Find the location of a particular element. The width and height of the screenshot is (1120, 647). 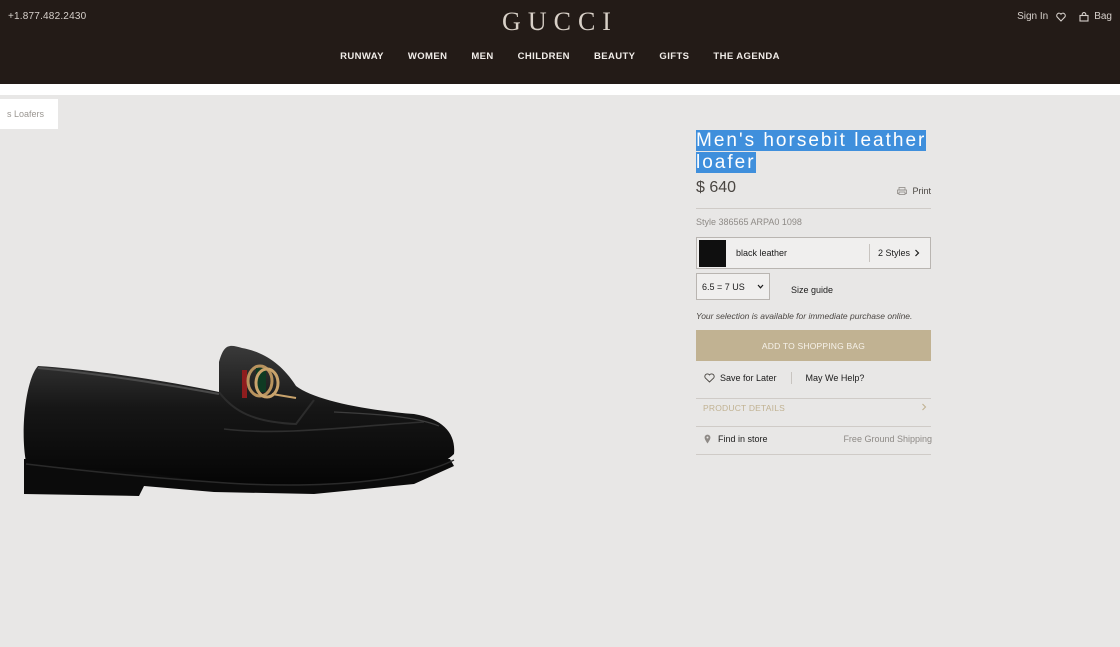

find-in-store-link: Find in store is located at coordinates (736, 439).